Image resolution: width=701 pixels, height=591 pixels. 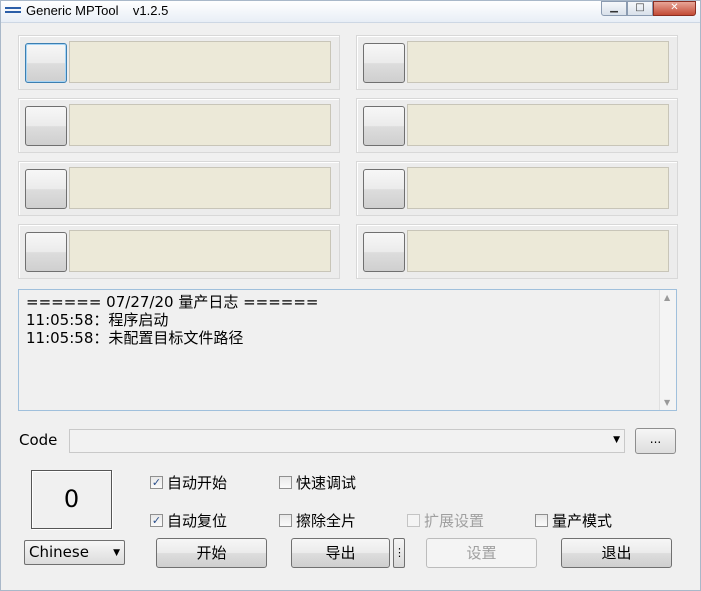 I want to click on pass-counter: 0, so click(x=71, y=499).